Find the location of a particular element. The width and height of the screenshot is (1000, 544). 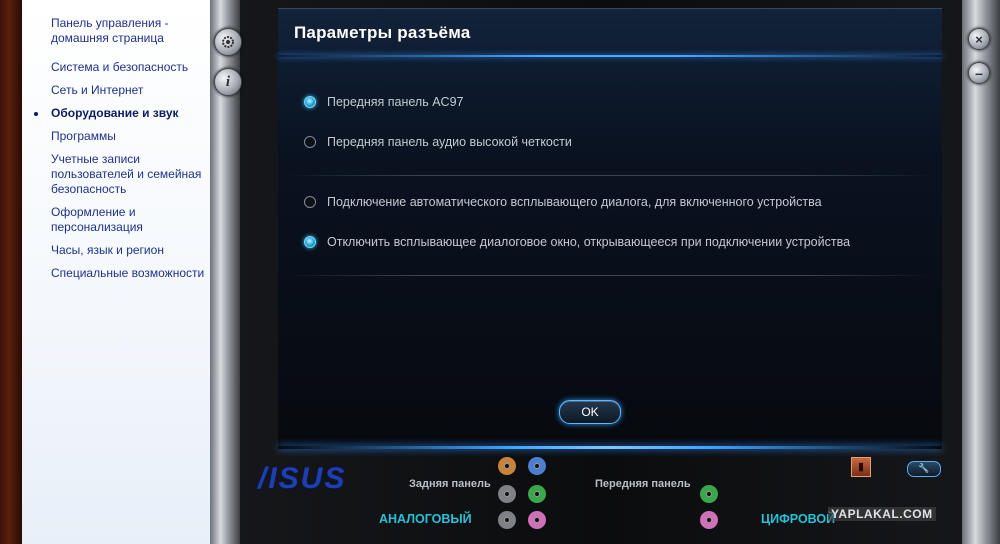

watermark: YAPLAKAL.COM is located at coordinates (882, 514).